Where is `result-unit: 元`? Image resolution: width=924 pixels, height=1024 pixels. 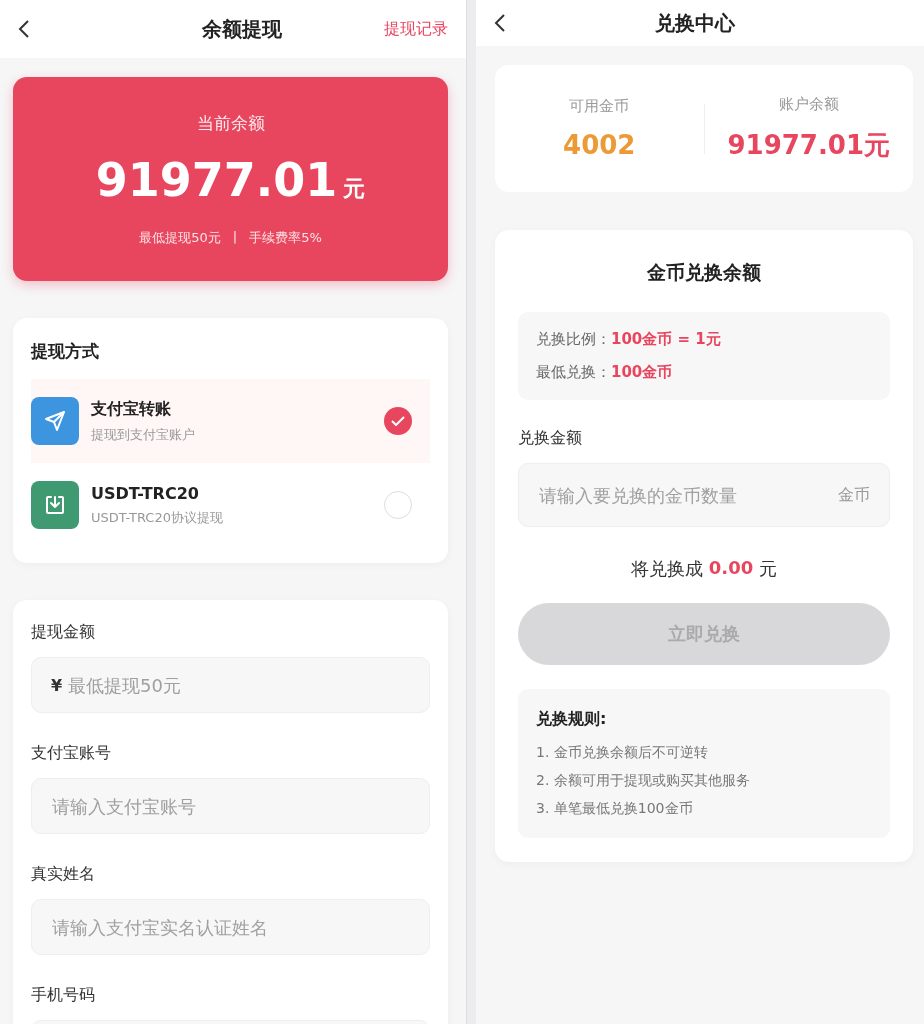 result-unit: 元 is located at coordinates (768, 569).